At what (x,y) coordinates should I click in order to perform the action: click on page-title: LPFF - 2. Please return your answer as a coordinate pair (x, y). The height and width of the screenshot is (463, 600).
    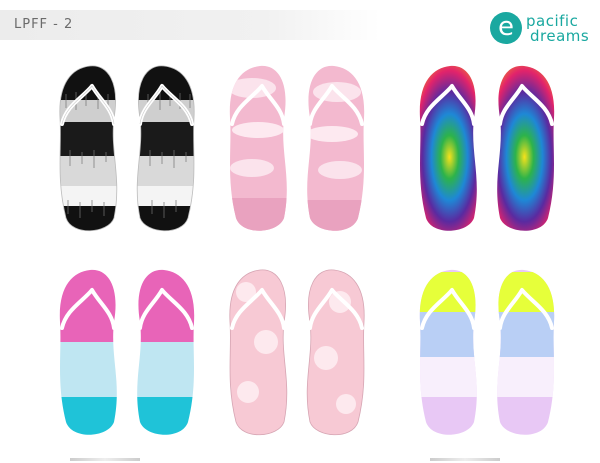
    Looking at the image, I should click on (44, 24).